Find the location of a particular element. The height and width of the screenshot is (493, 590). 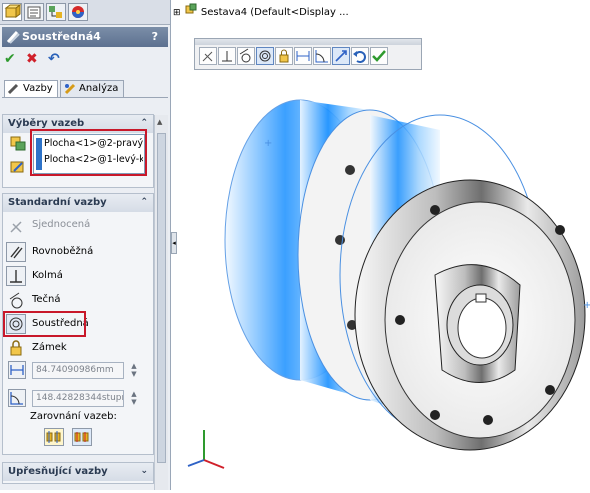

mate-popup-toolbar is located at coordinates (308, 54).